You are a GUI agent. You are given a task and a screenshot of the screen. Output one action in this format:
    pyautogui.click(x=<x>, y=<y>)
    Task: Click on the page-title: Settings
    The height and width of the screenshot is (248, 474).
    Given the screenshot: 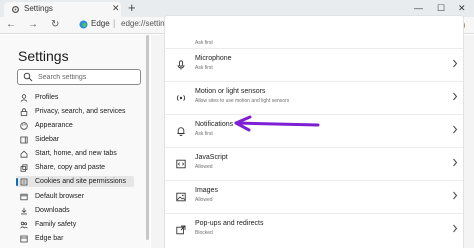 What is the action you would take?
    pyautogui.click(x=43, y=56)
    